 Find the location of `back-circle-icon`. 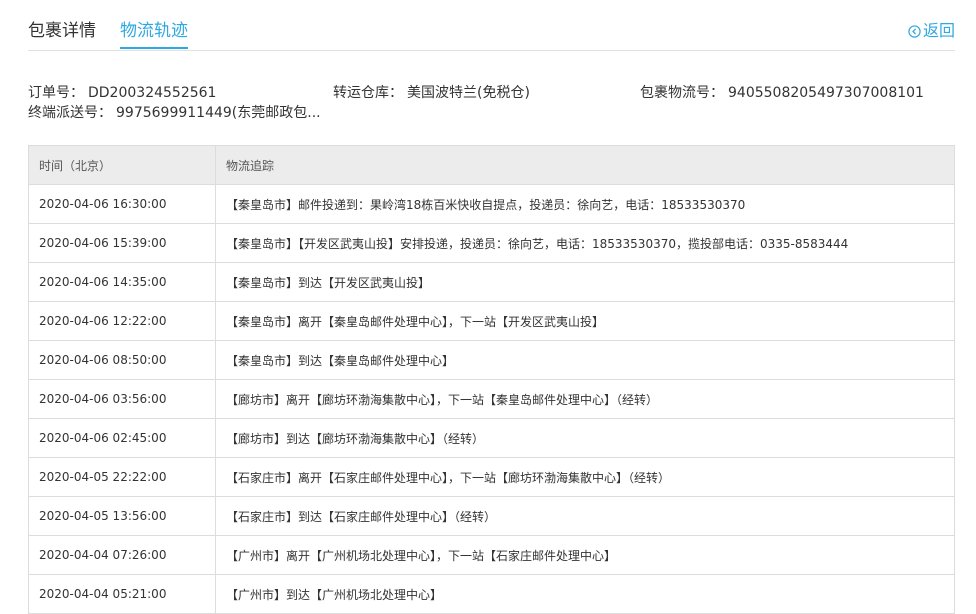

back-circle-icon is located at coordinates (914, 31).